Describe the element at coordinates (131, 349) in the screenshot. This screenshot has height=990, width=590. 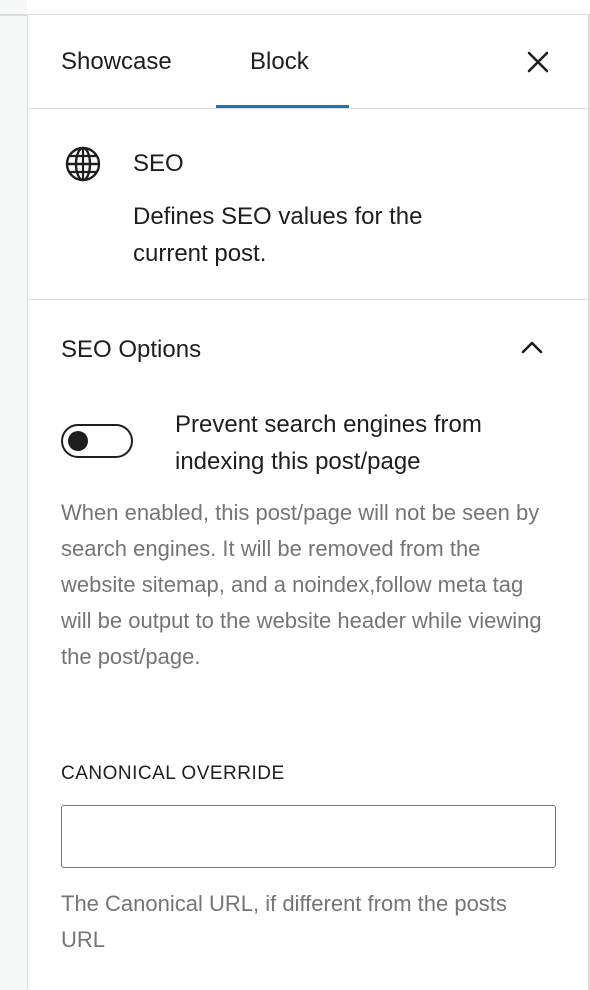
I see `seo-options-title: SEO Options` at that location.